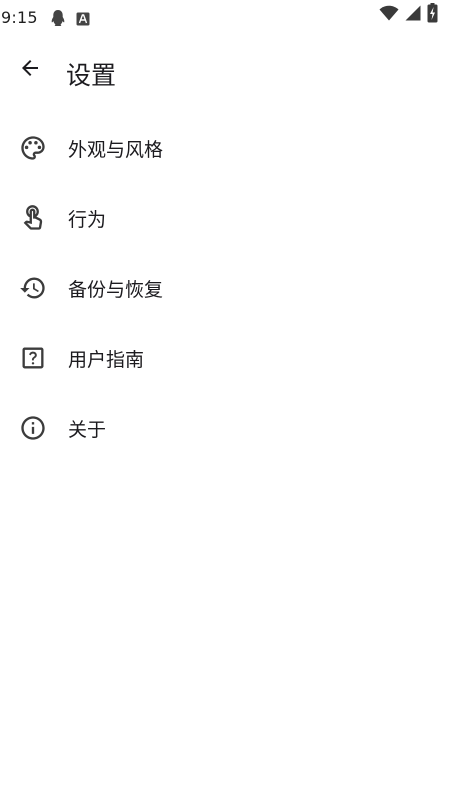  Describe the element at coordinates (225, 428) in the screenshot. I see `settings-item-about: 关于` at that location.